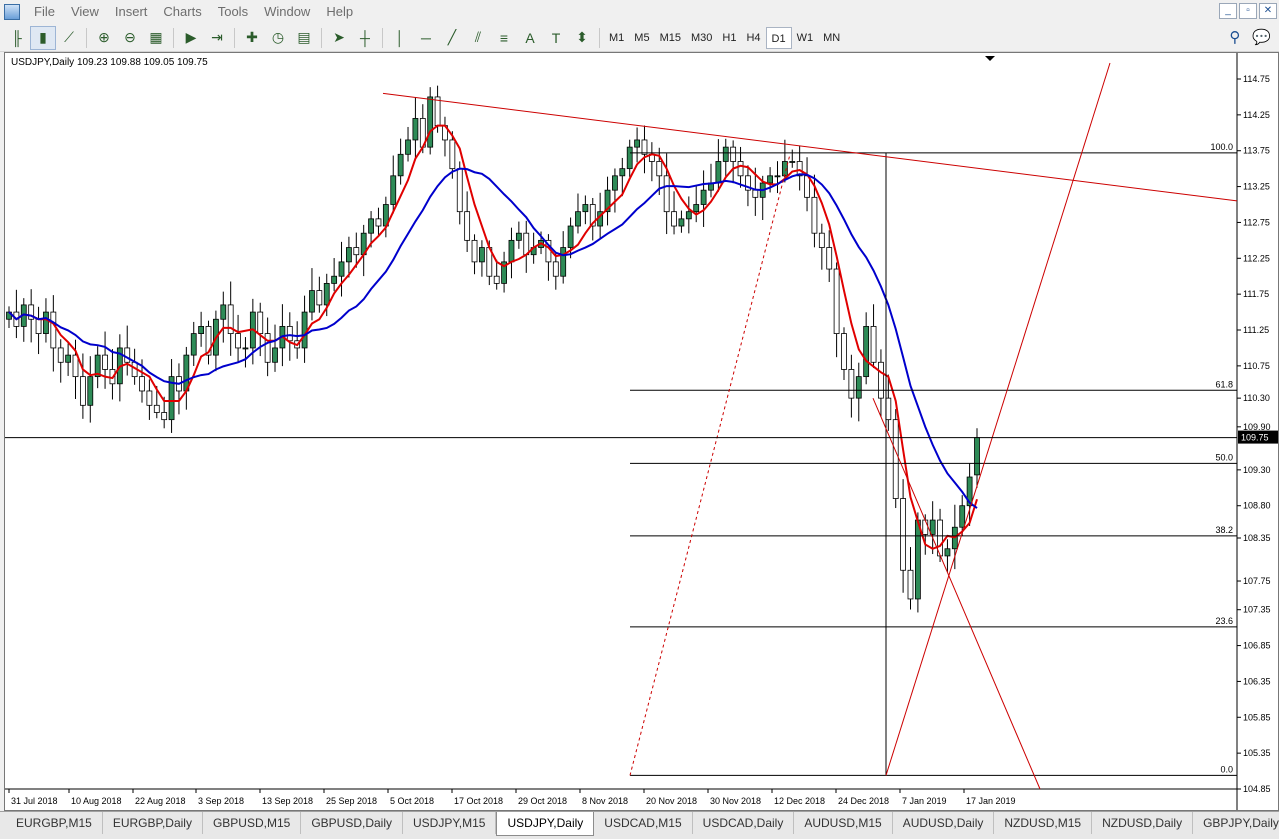 The image size is (1279, 839). I want to click on price-tick-label: 113.75, so click(1256, 151).